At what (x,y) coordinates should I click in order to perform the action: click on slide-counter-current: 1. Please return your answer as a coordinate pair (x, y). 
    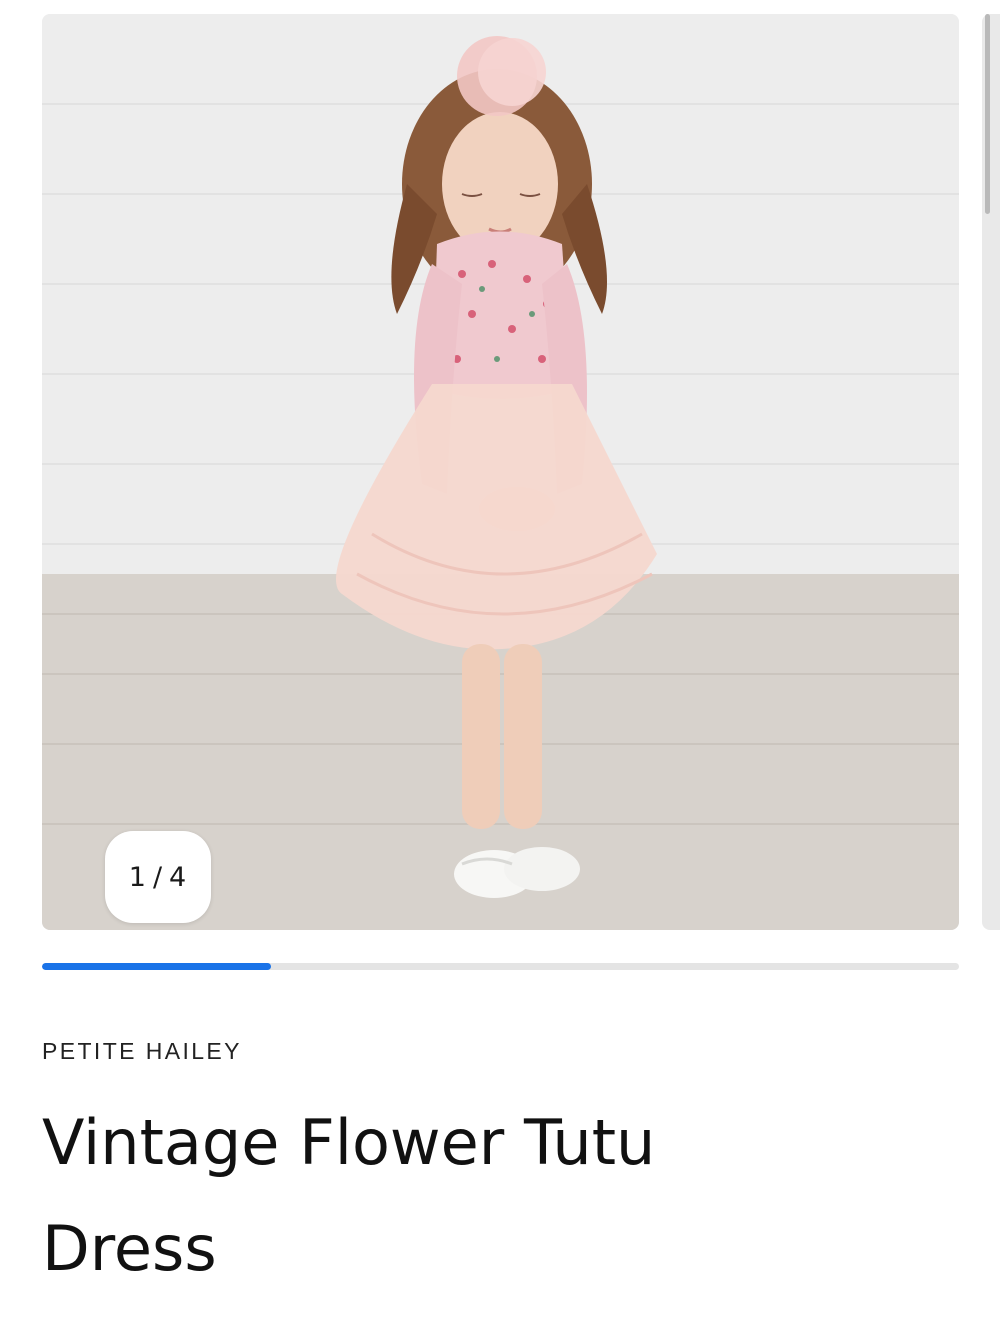
    Looking at the image, I should click on (137, 877).